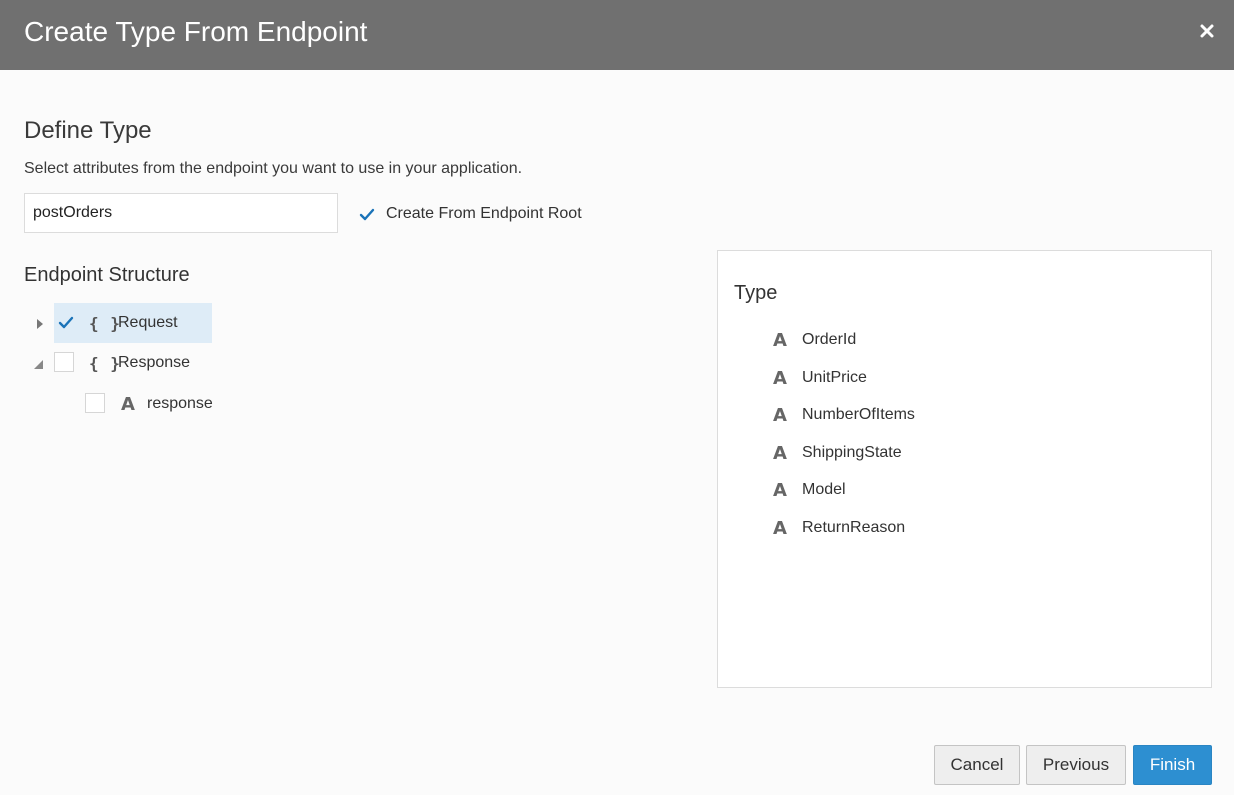 Image resolution: width=1234 pixels, height=795 pixels. I want to click on type-attribute-item: A ReturnReason, so click(837, 528).